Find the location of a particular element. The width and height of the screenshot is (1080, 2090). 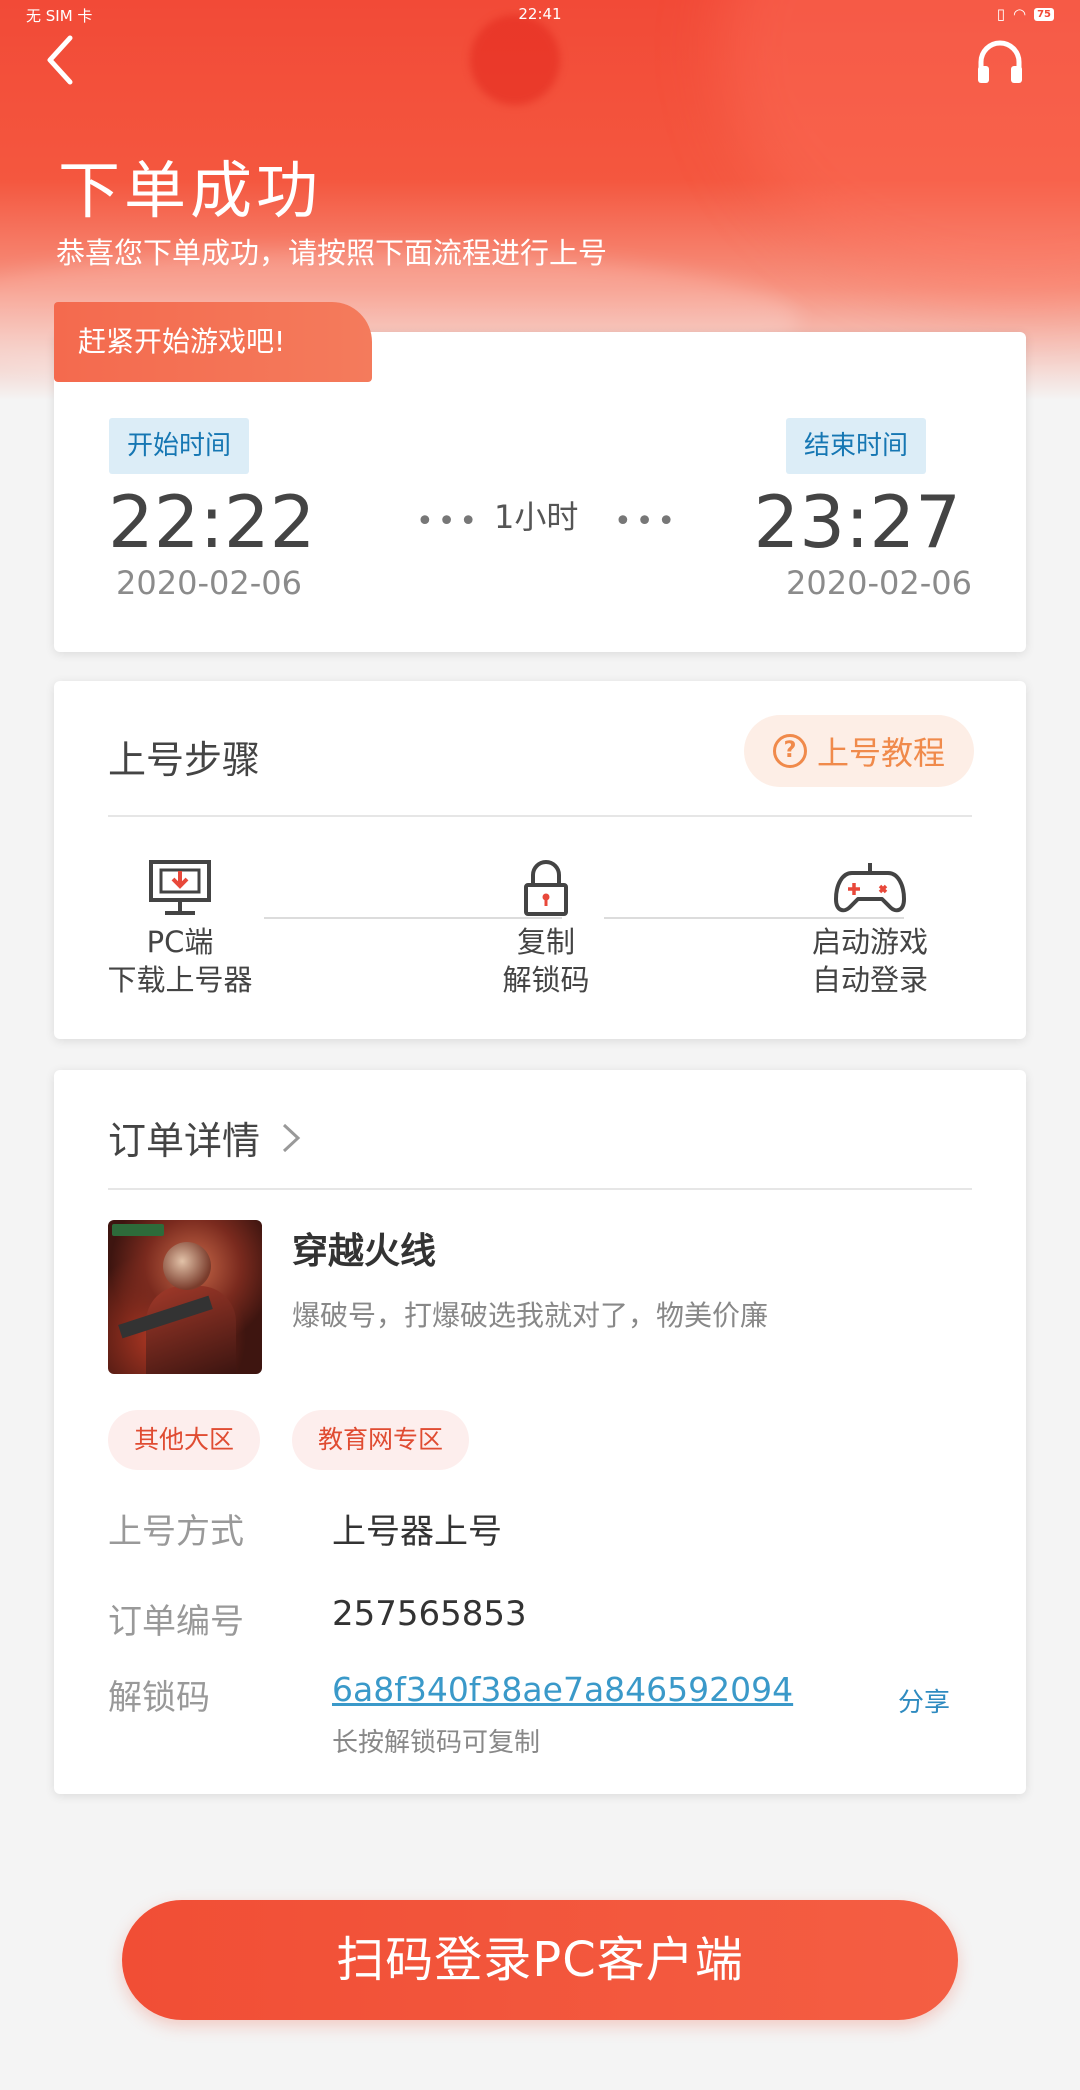

step-label-line2: 自动登录 is located at coordinates (869, 980).